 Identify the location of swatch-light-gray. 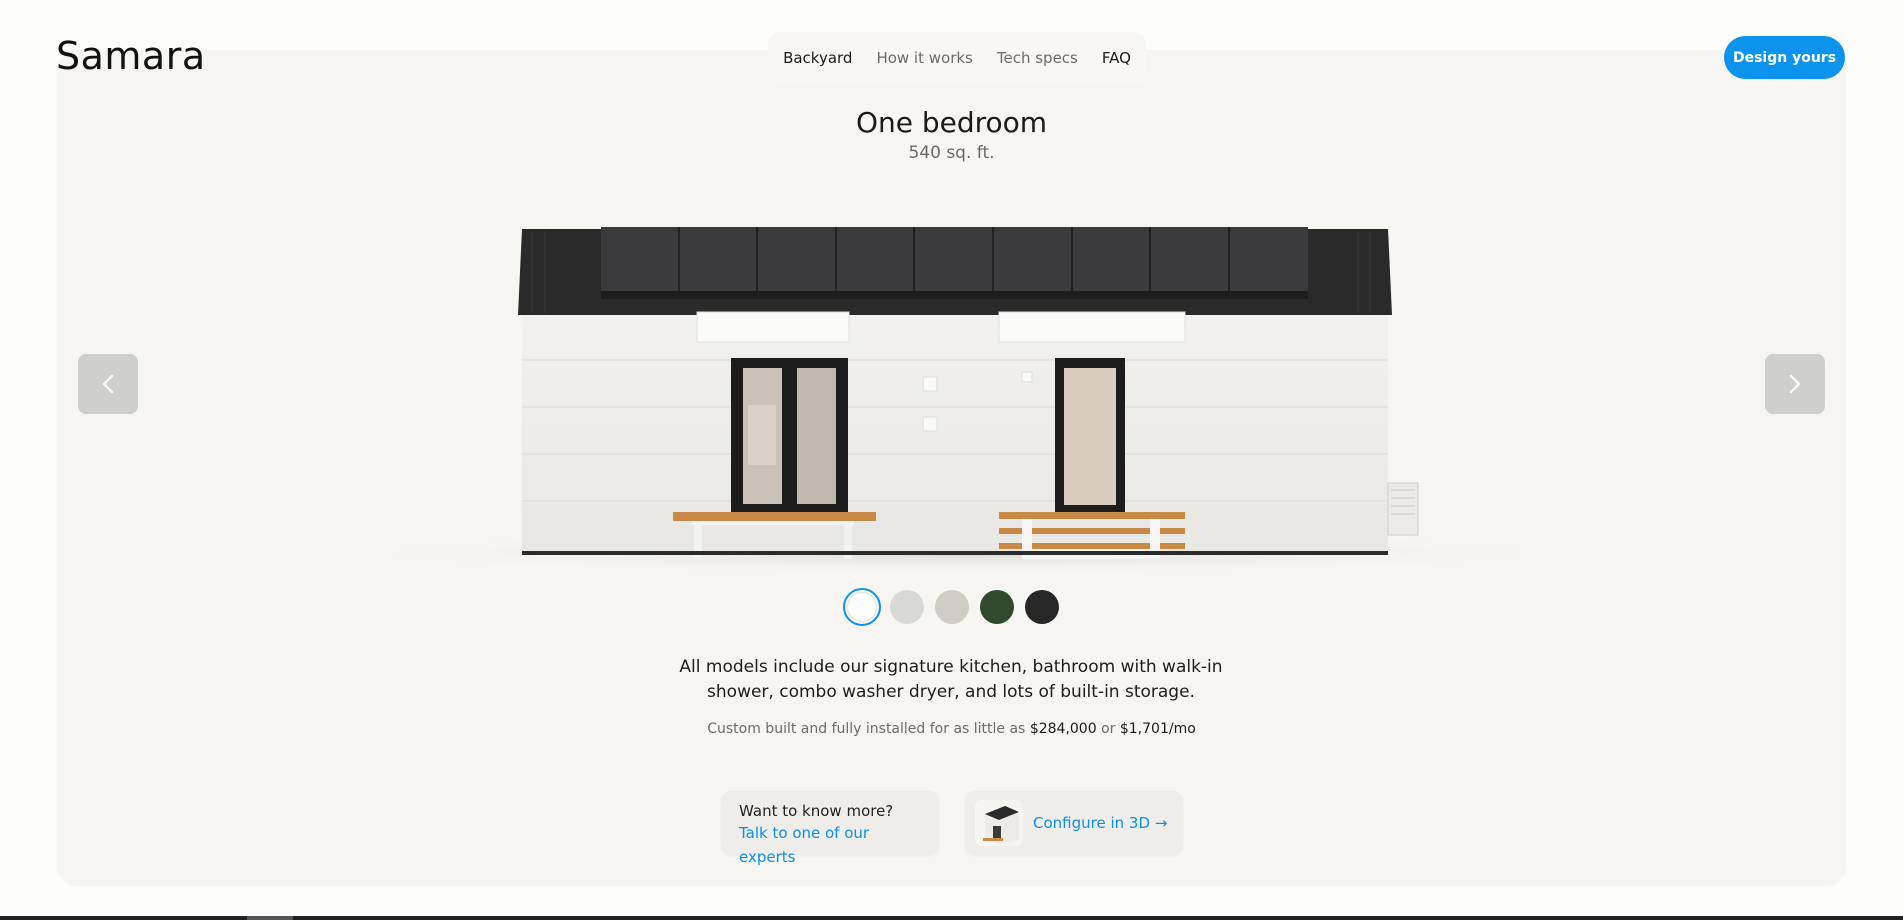
(907, 607).